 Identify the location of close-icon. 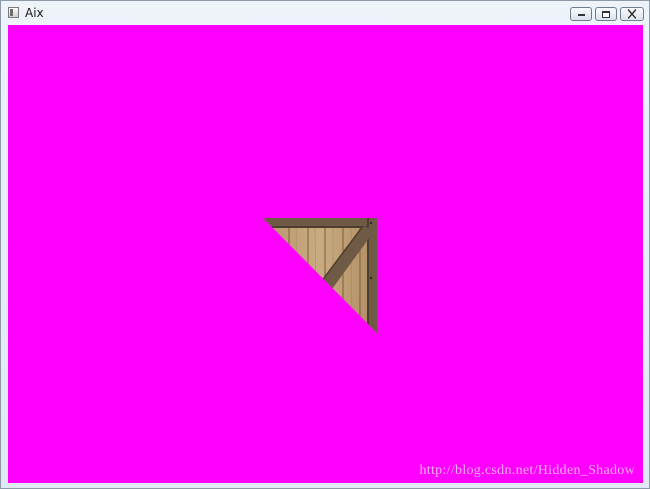
(632, 14).